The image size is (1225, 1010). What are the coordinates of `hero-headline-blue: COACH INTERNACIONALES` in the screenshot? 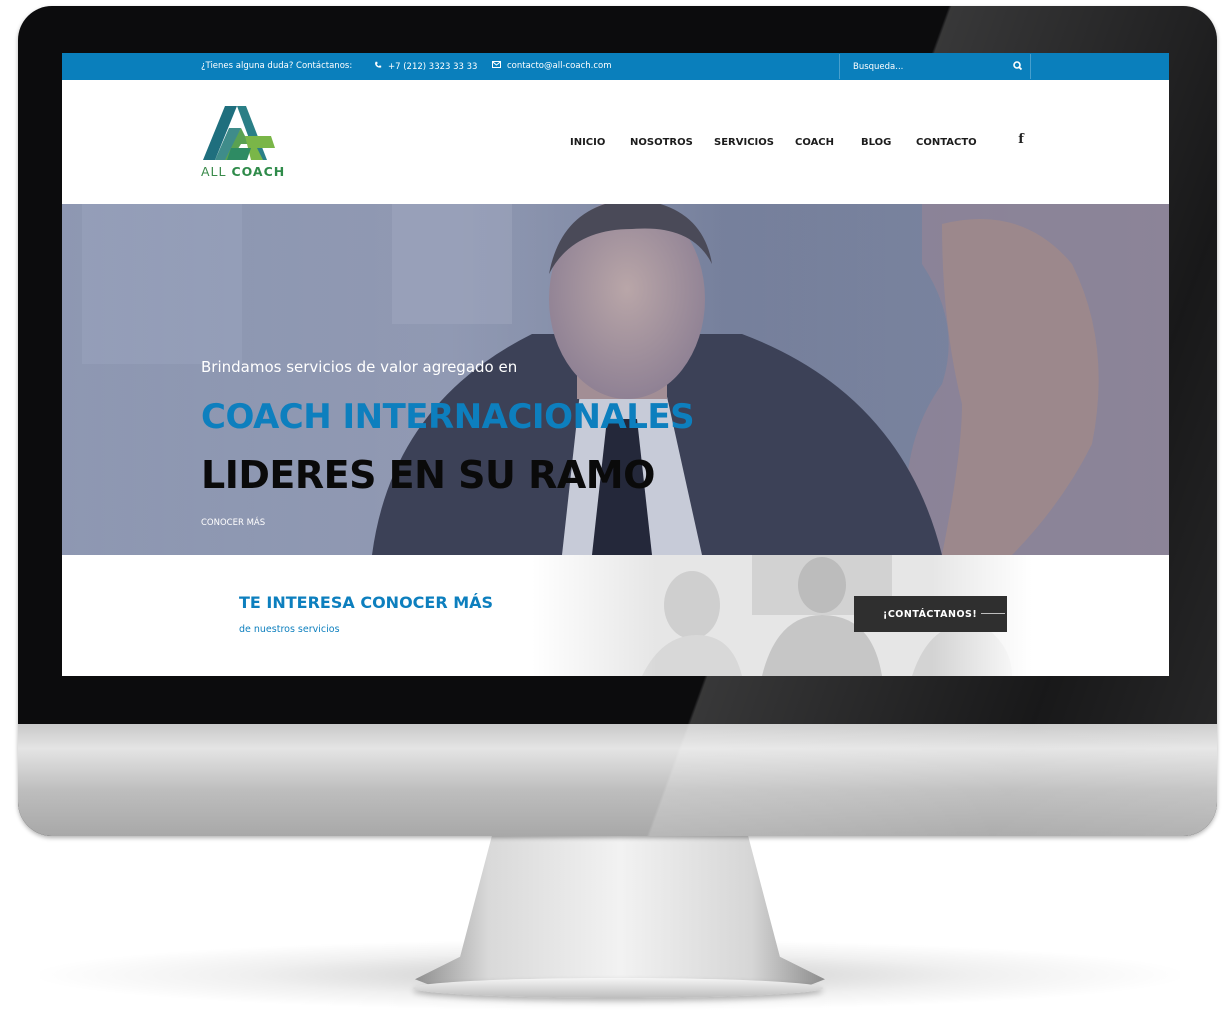 It's located at (448, 417).